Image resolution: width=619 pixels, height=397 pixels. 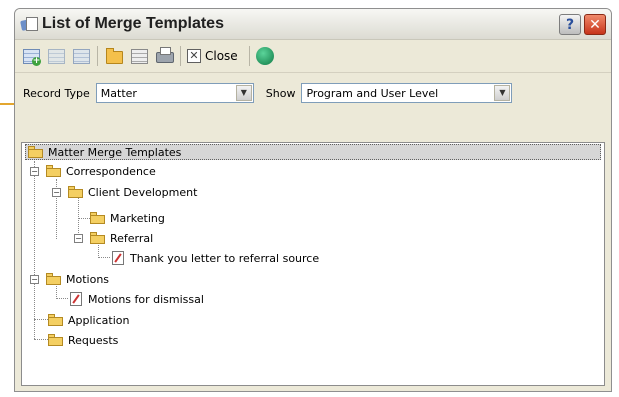 What do you see at coordinates (118, 93) in the screenshot?
I see `record-type-value: Matter` at bounding box center [118, 93].